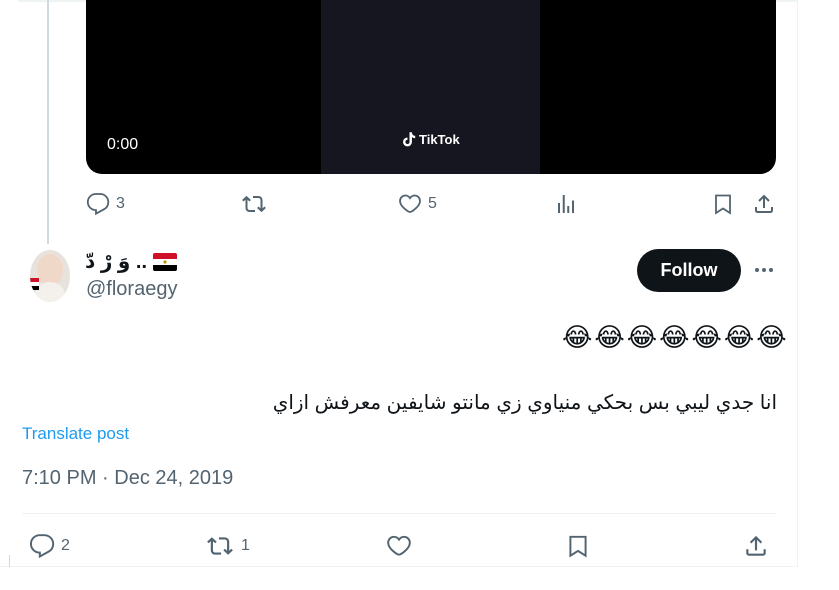 The width and height of the screenshot is (839, 590). Describe the element at coordinates (165, 261) in the screenshot. I see `egypt-flag-icon` at that location.